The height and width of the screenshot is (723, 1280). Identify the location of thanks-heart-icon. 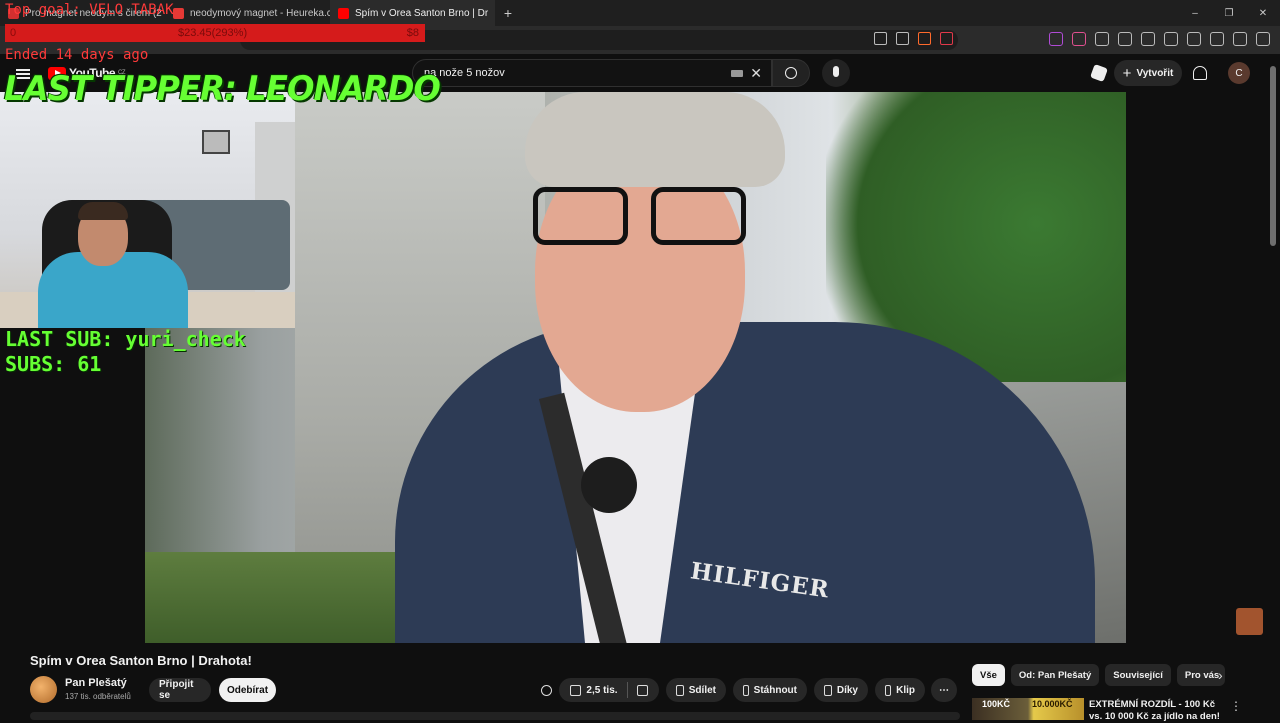
(828, 690).